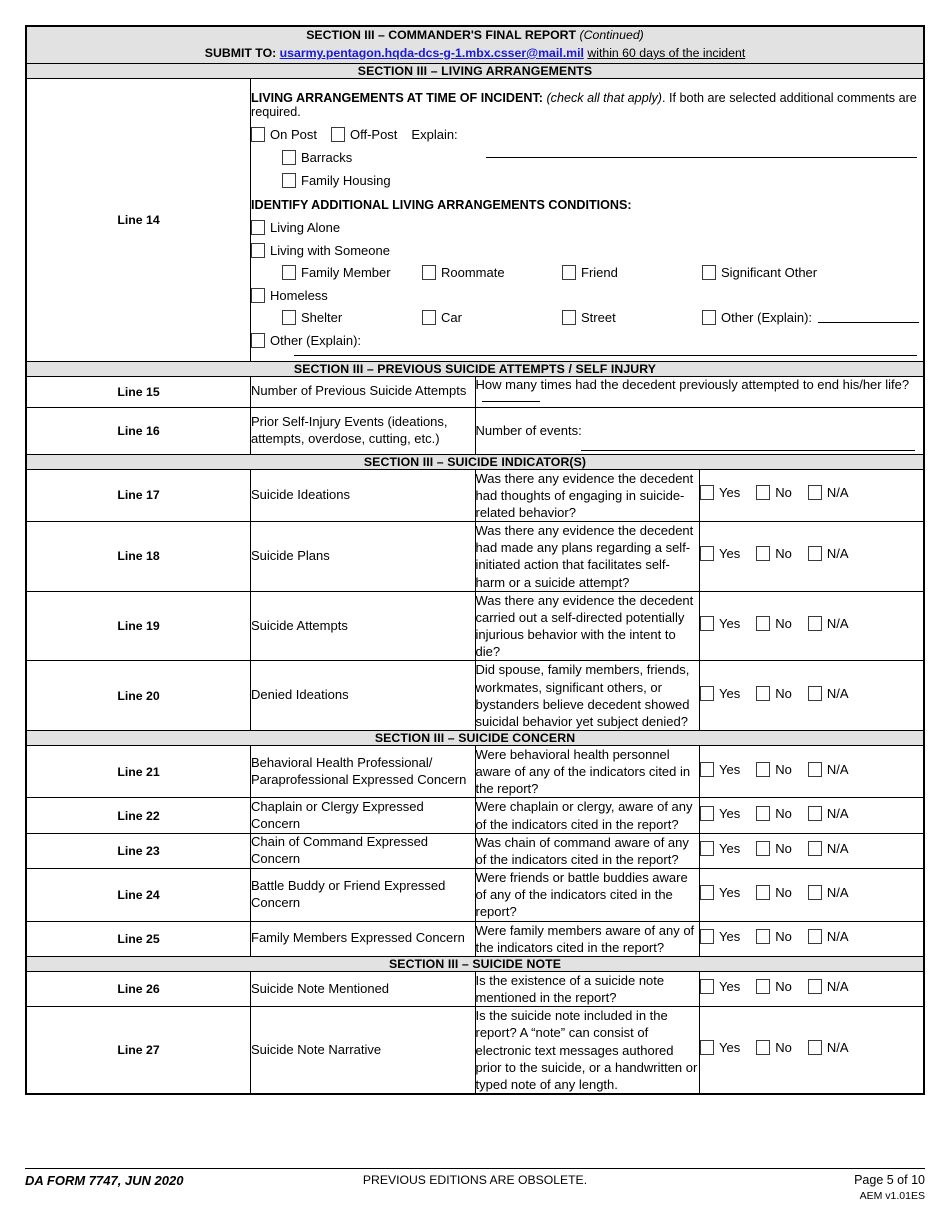  I want to click on checkbox-living-alone: Living Alone, so click(295, 228).